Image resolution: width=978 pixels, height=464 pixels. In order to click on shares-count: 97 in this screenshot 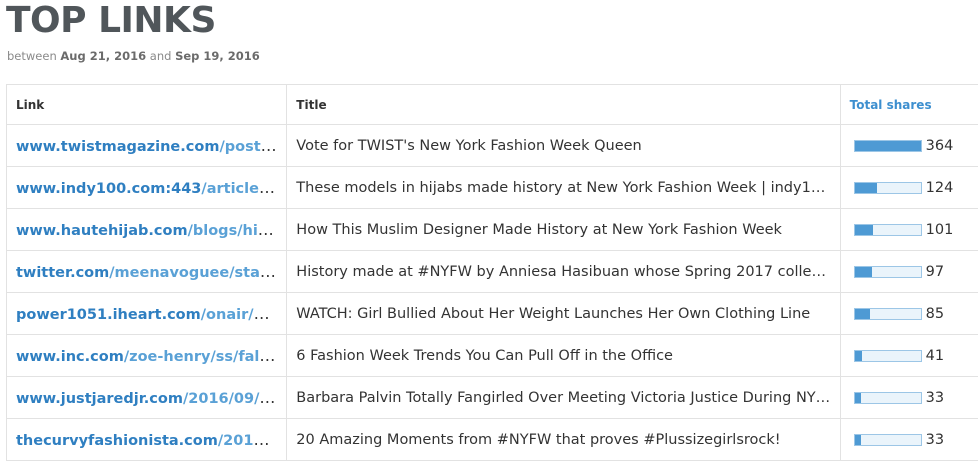, I will do `click(935, 271)`.